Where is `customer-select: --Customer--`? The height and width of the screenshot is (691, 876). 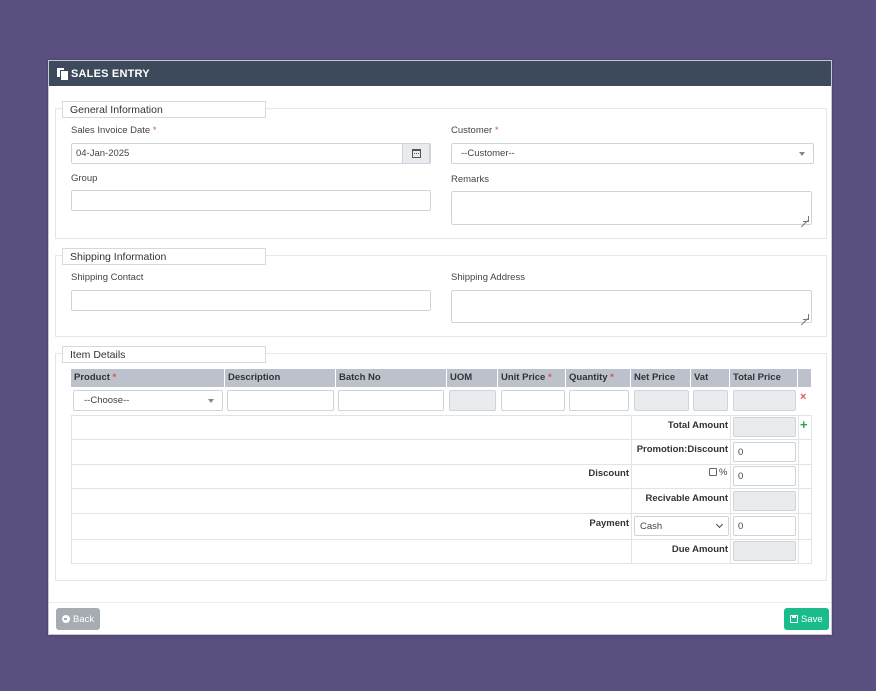
customer-select: --Customer-- is located at coordinates (632, 153).